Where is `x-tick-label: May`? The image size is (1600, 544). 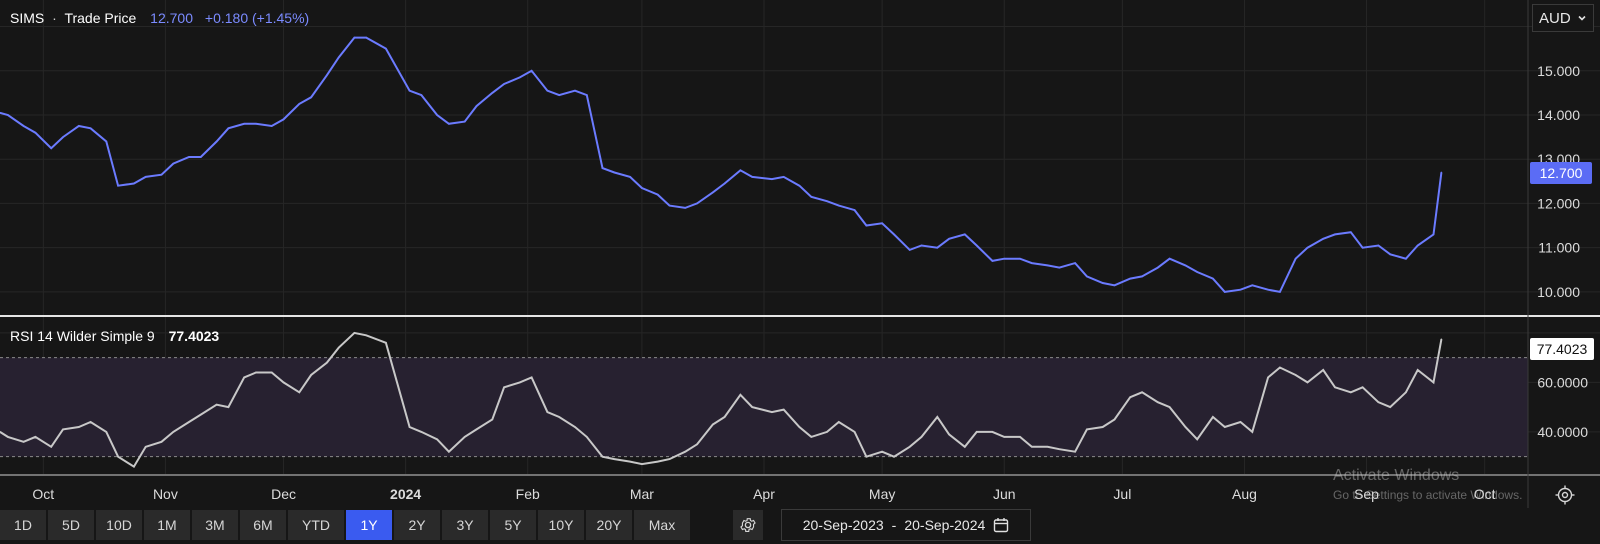
x-tick-label: May is located at coordinates (882, 494).